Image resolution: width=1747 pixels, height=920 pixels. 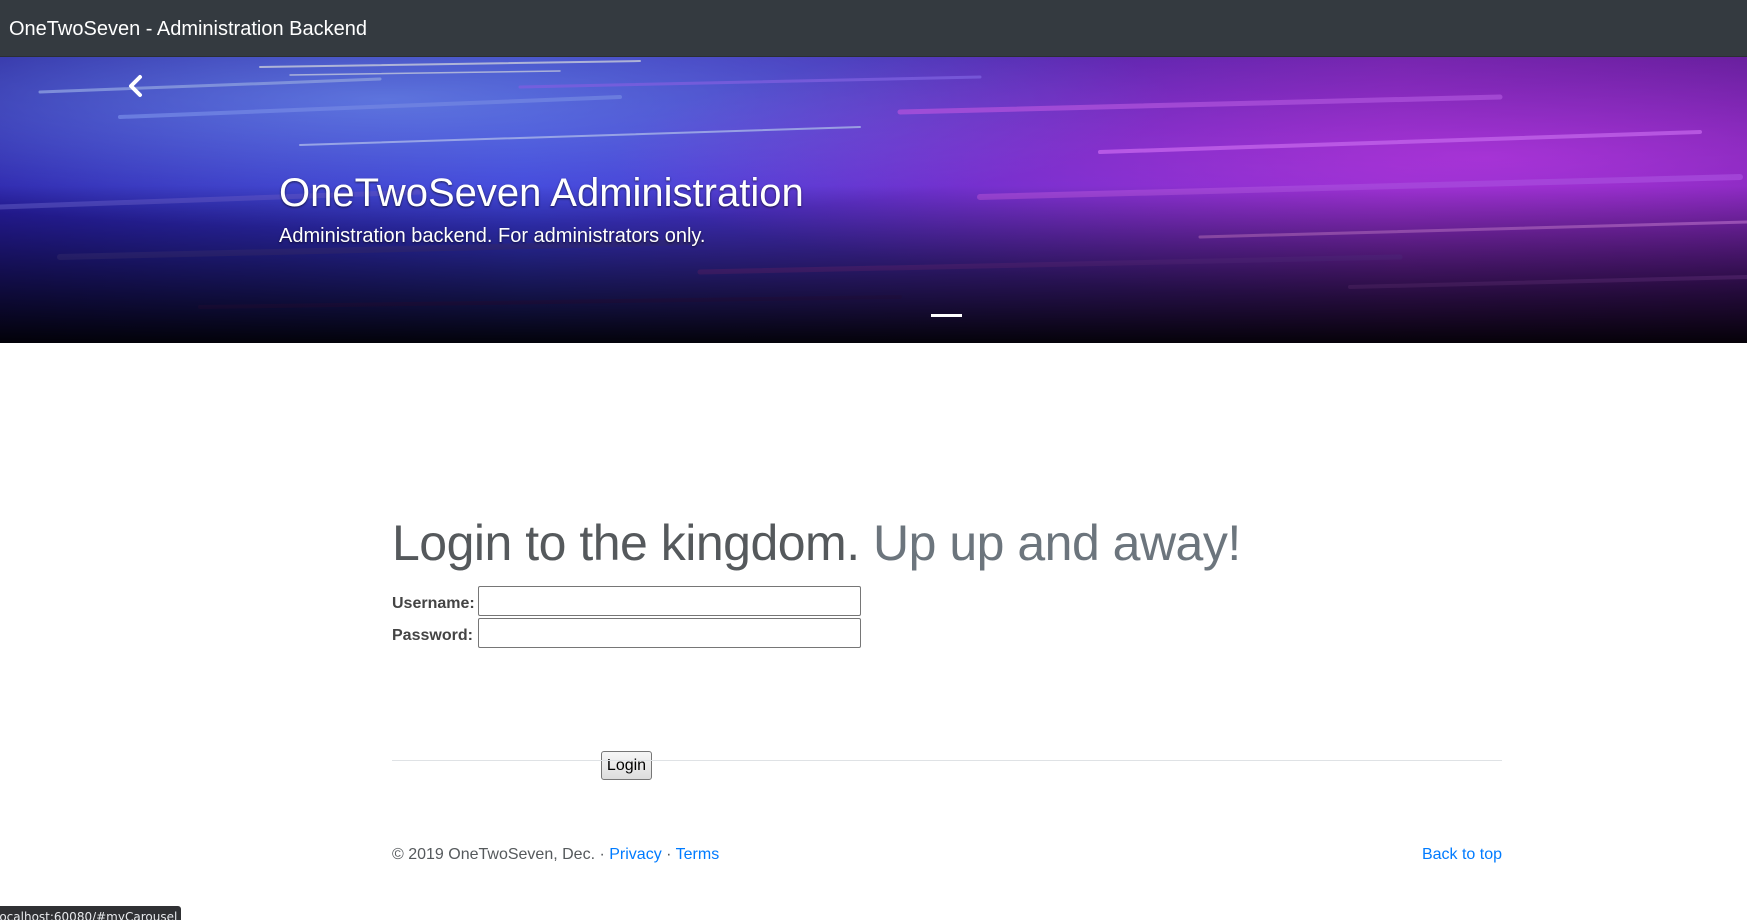 I want to click on login-heading-text: Login to the kingdom., so click(x=626, y=543).